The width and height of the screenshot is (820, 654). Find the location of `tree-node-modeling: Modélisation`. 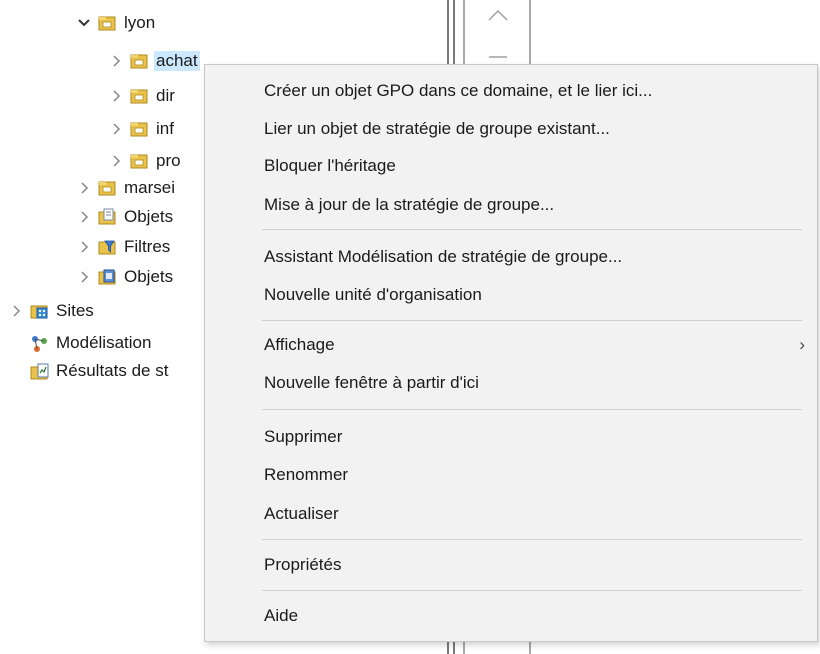

tree-node-modeling: Modélisation is located at coordinates (91, 343).